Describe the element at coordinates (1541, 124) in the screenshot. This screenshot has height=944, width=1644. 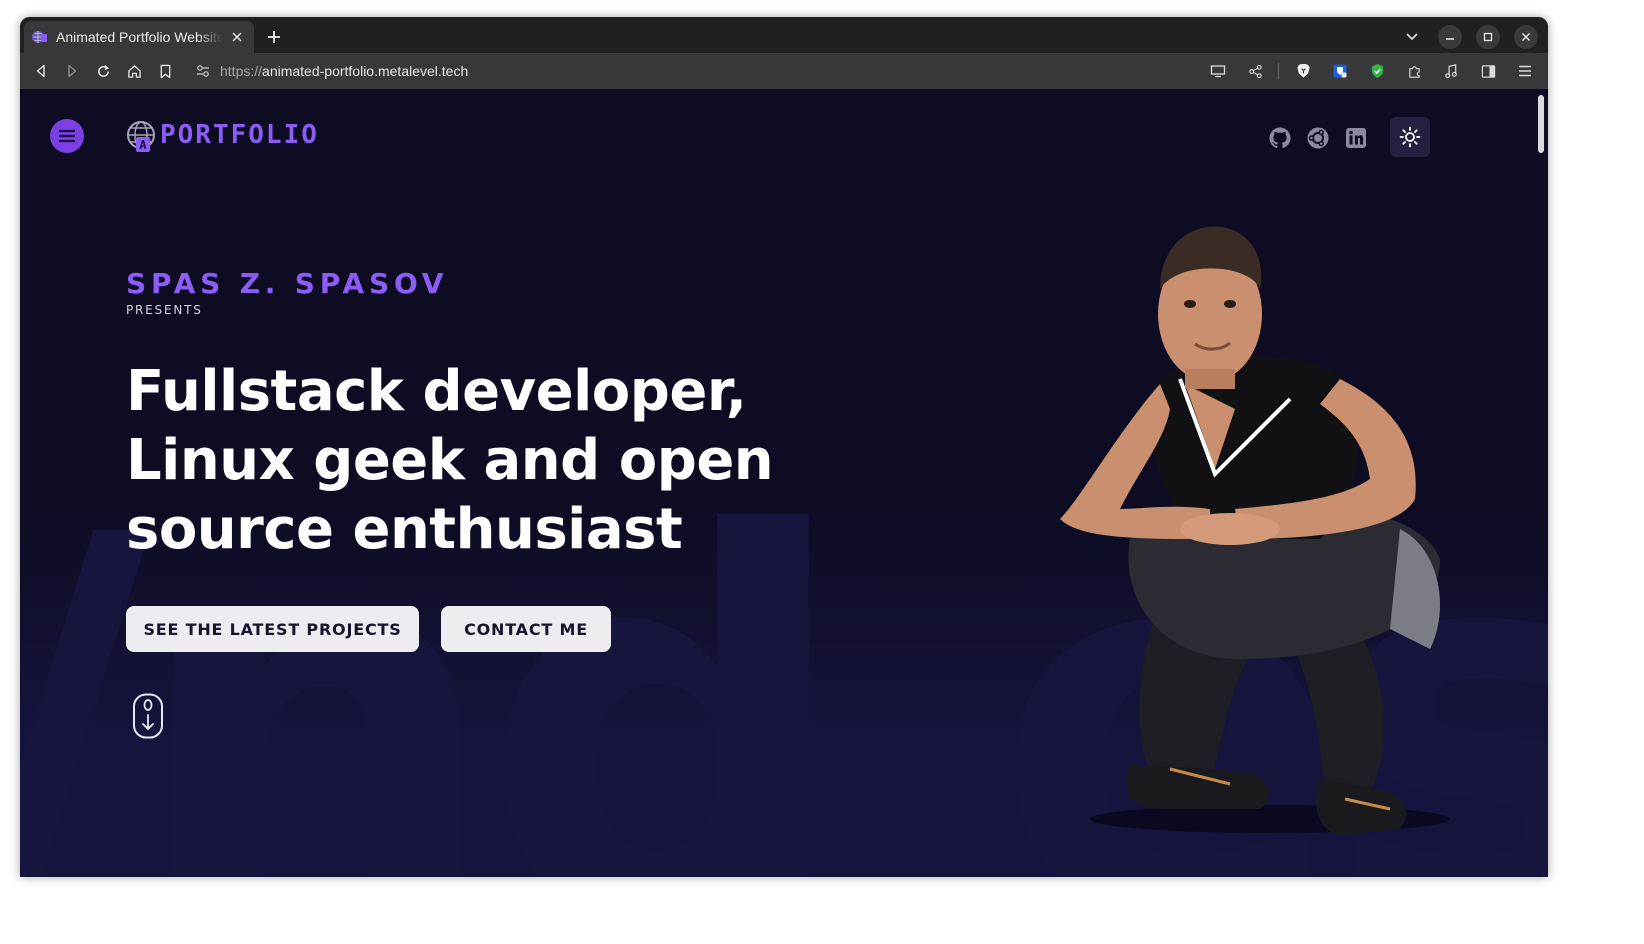
I see `page-scrollbar` at that location.